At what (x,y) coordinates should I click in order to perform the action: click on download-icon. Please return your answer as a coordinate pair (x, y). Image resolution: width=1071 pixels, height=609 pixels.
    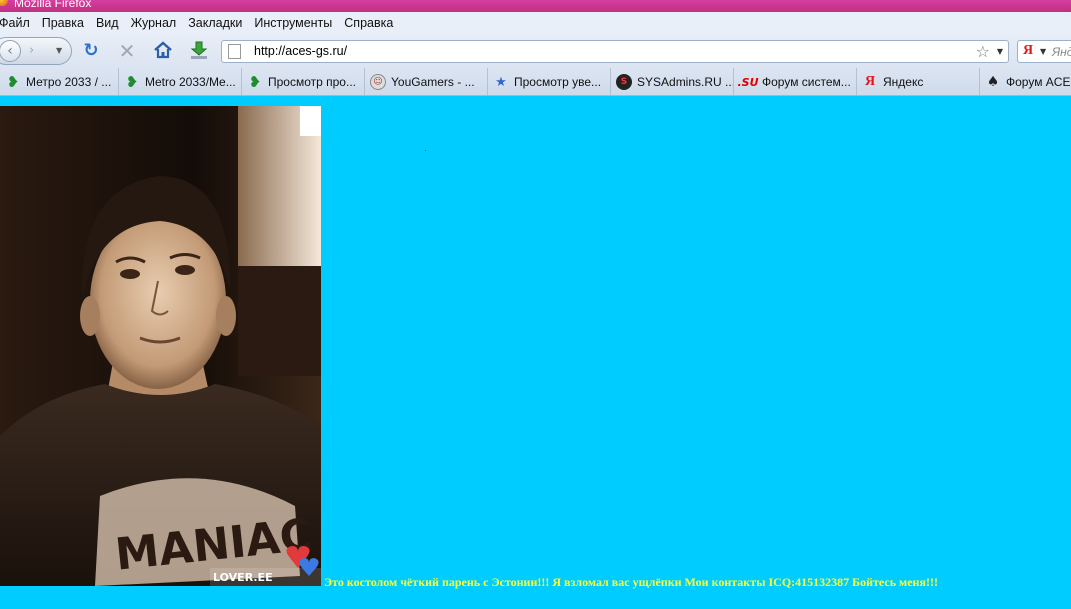
    Looking at the image, I should click on (199, 50).